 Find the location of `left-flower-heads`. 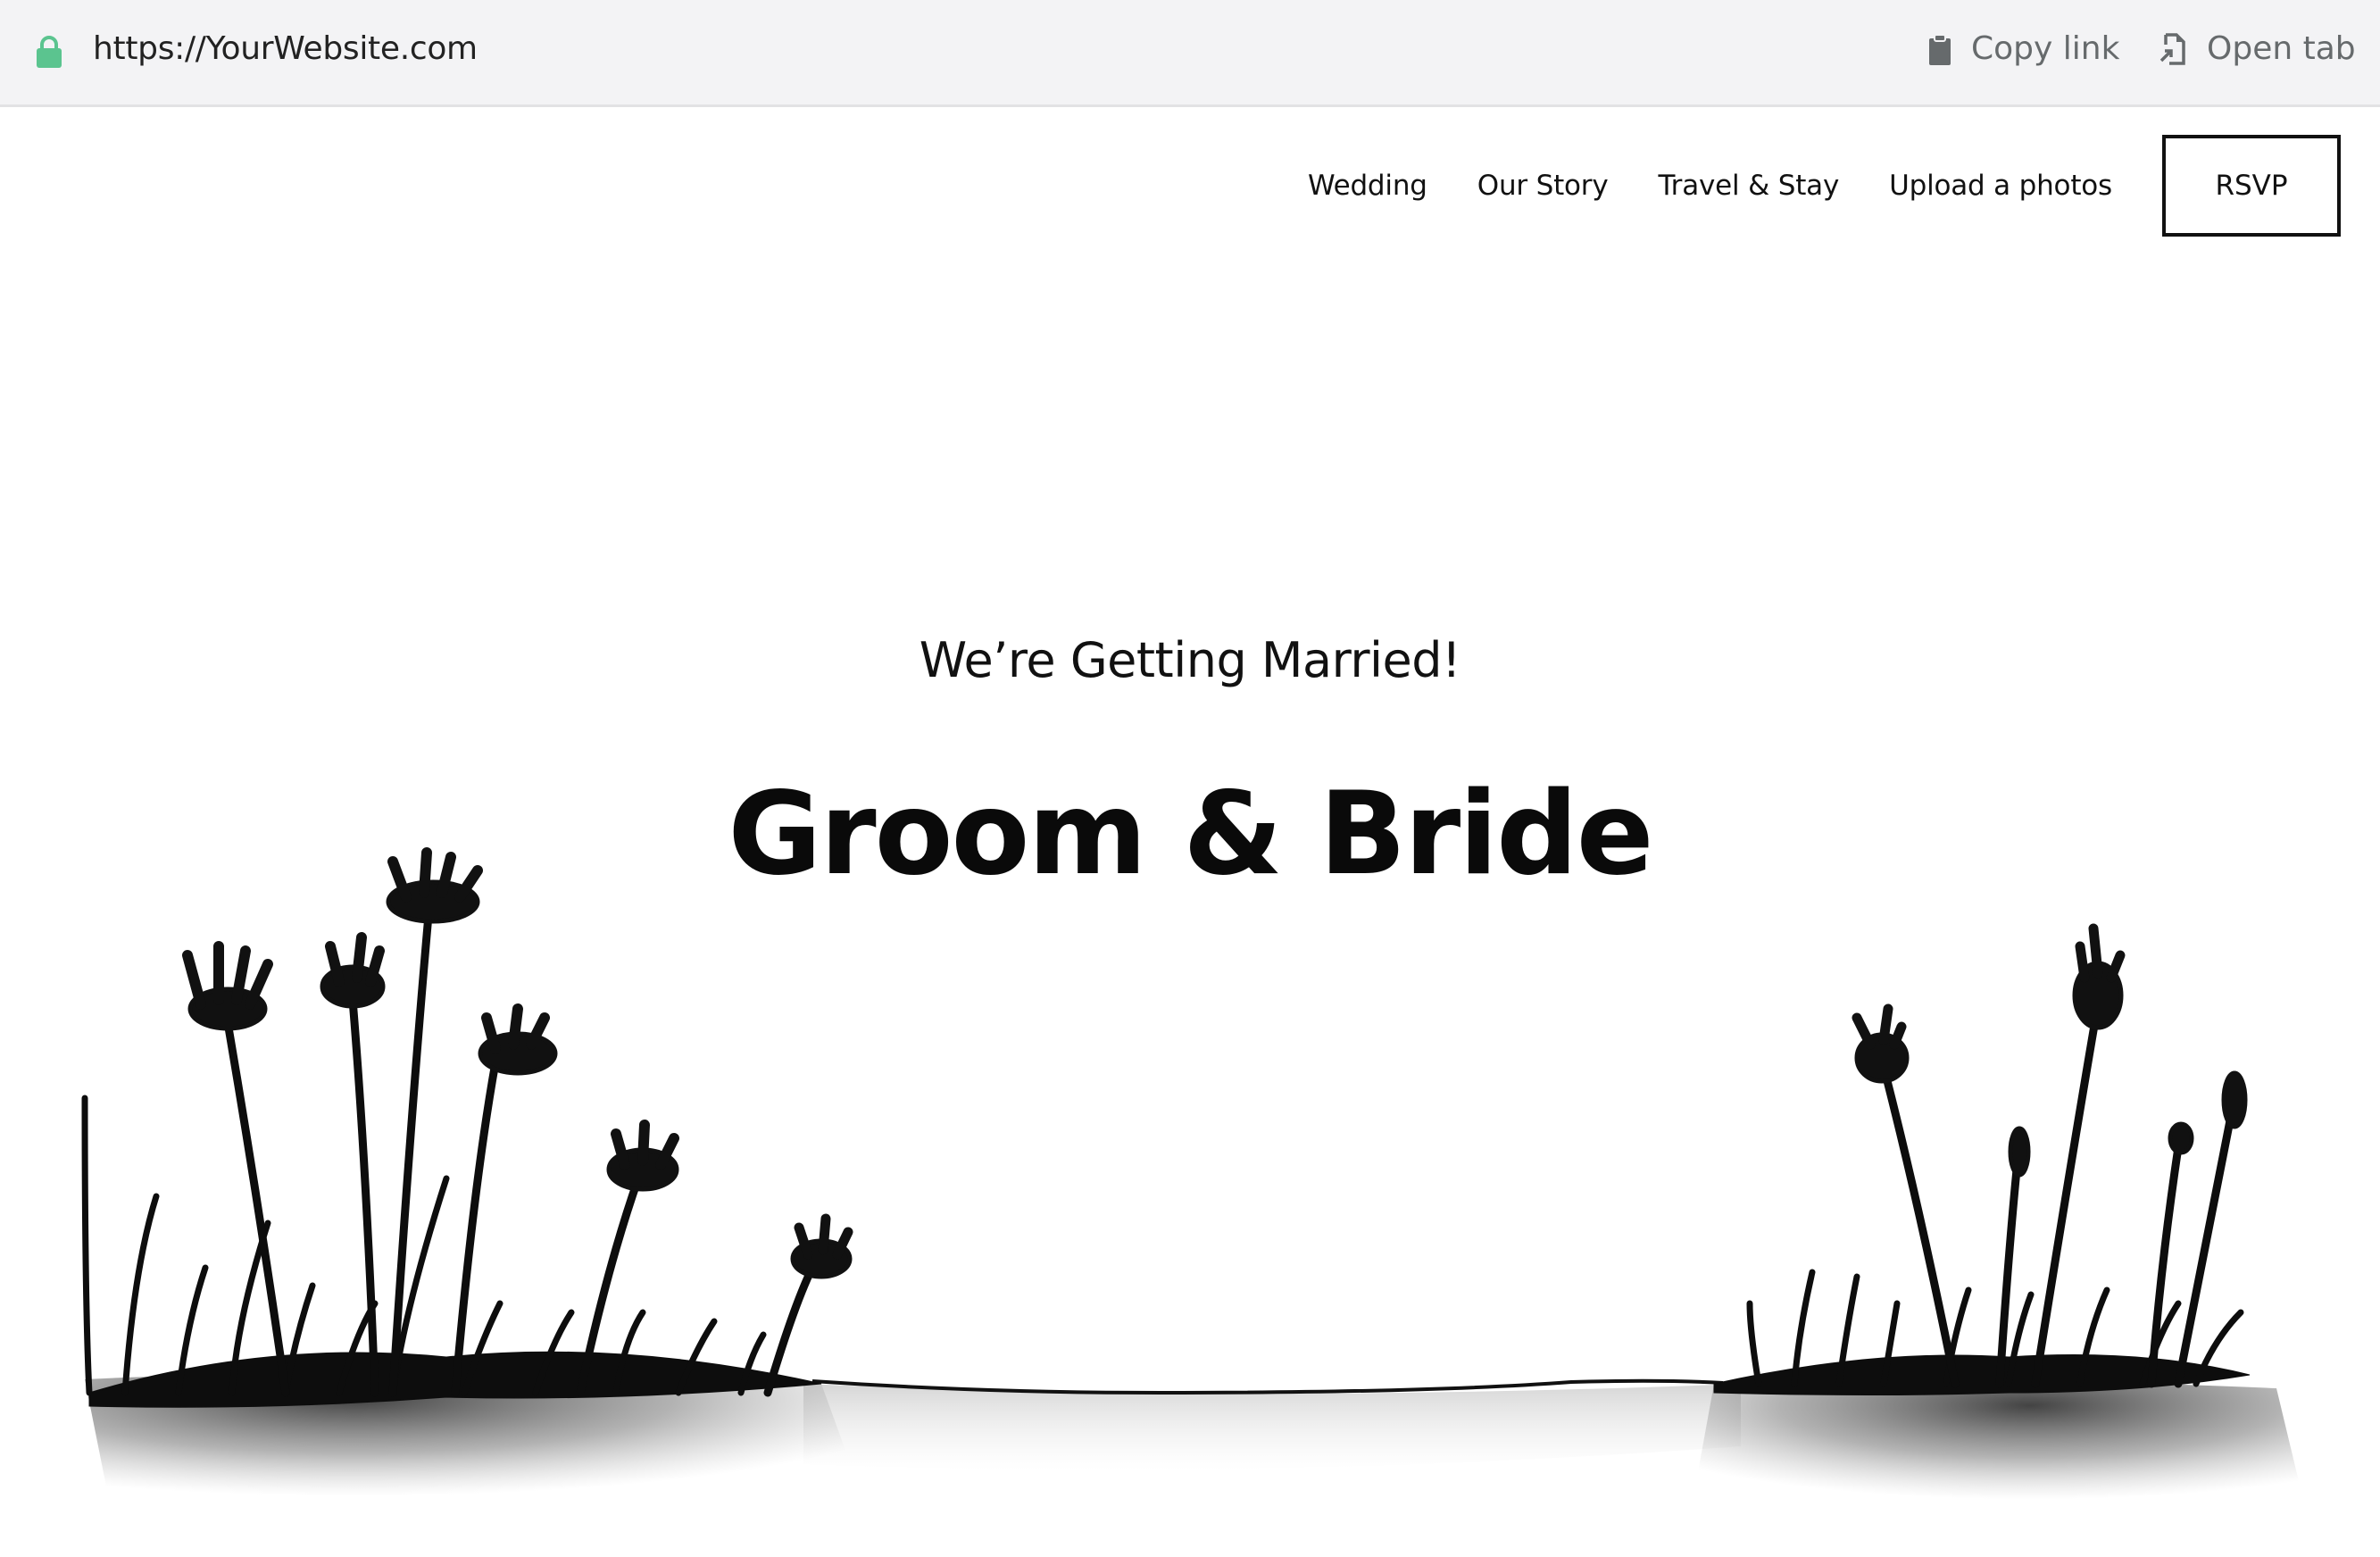

left-flower-heads is located at coordinates (517, 1063).